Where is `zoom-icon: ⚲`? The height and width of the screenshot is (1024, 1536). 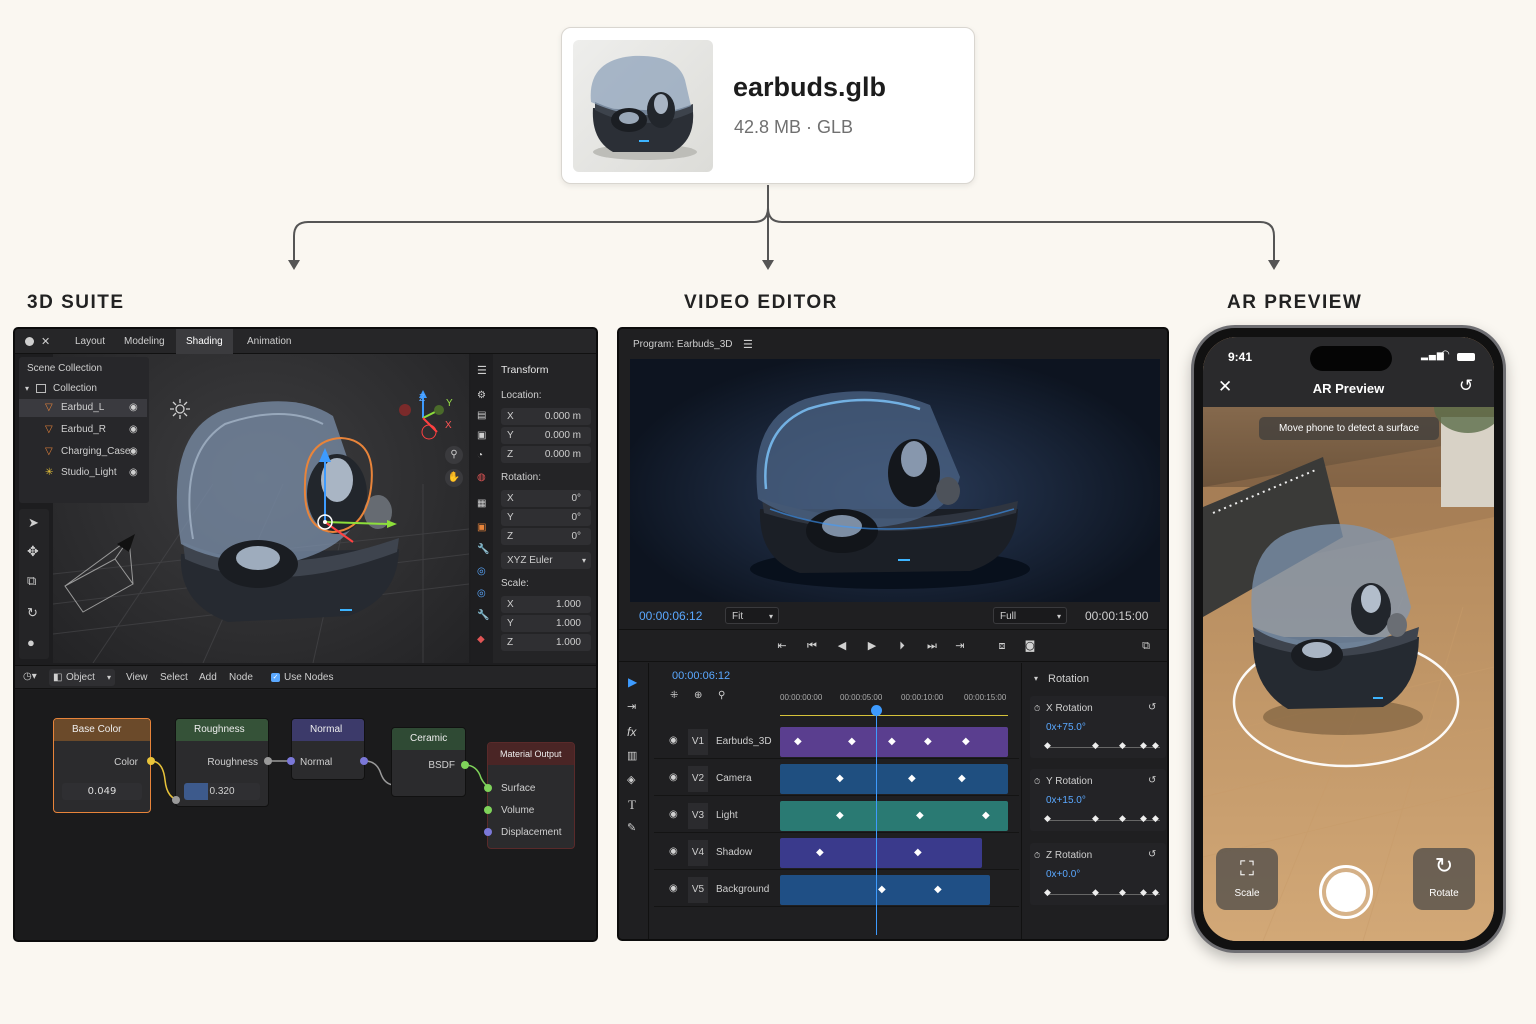 zoom-icon: ⚲ is located at coordinates (454, 455).